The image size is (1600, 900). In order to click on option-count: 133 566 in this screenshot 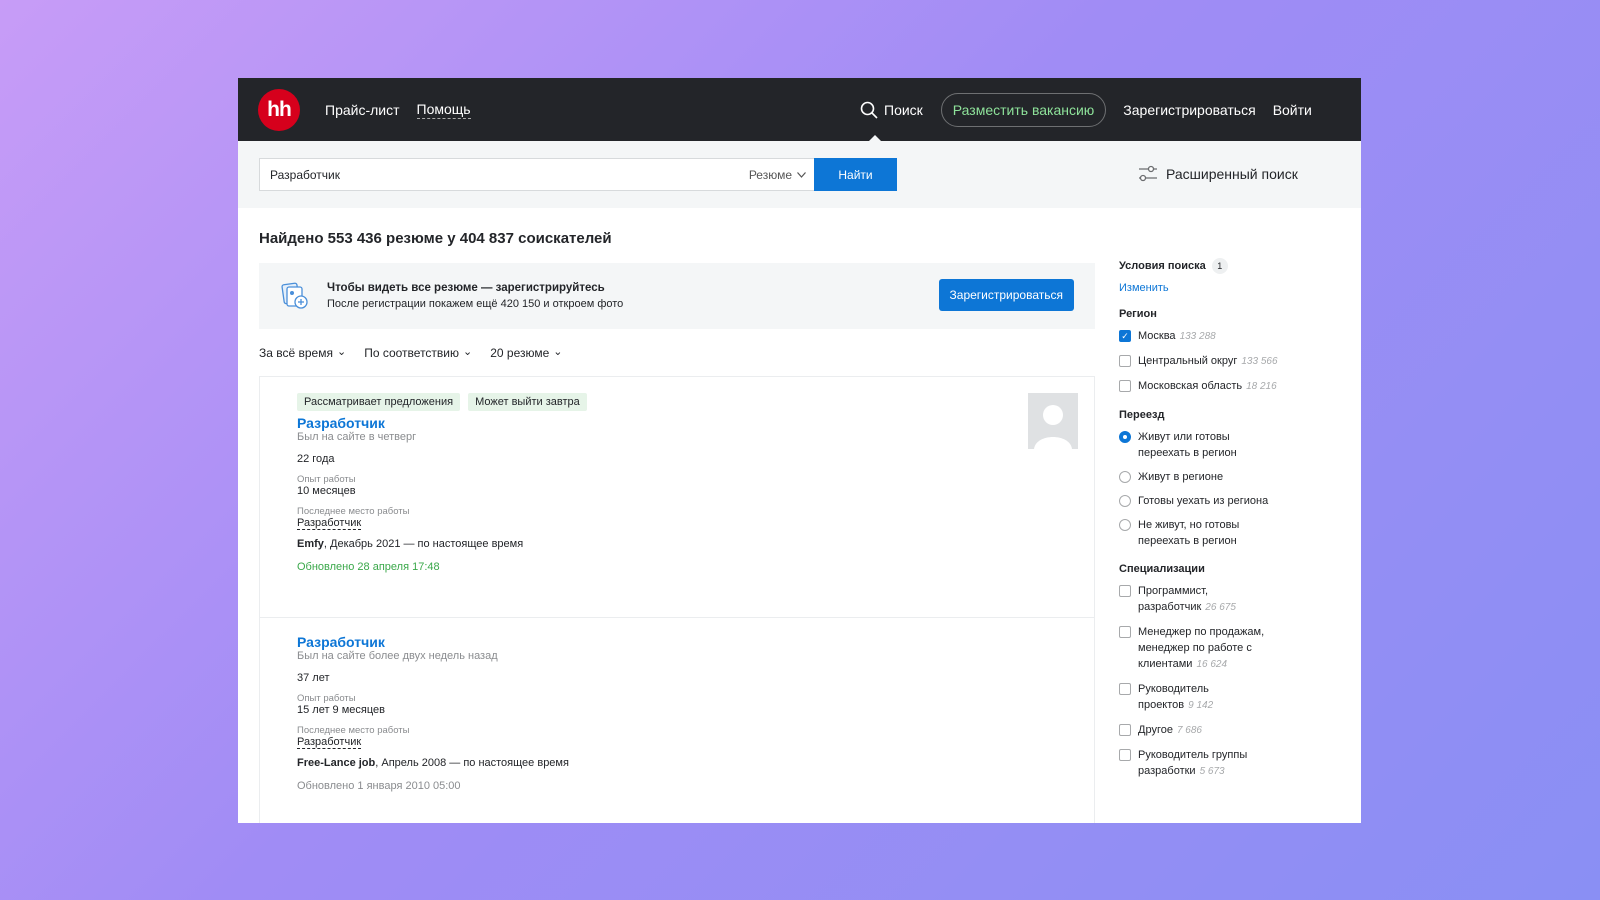, I will do `click(1259, 361)`.